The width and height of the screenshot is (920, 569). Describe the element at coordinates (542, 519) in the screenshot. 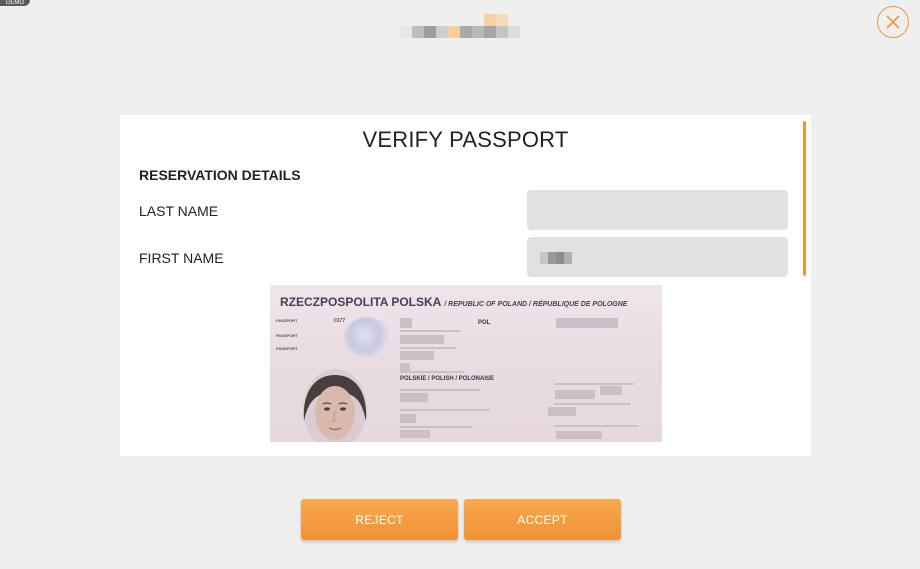

I see `accept-button: ACCEPT` at that location.